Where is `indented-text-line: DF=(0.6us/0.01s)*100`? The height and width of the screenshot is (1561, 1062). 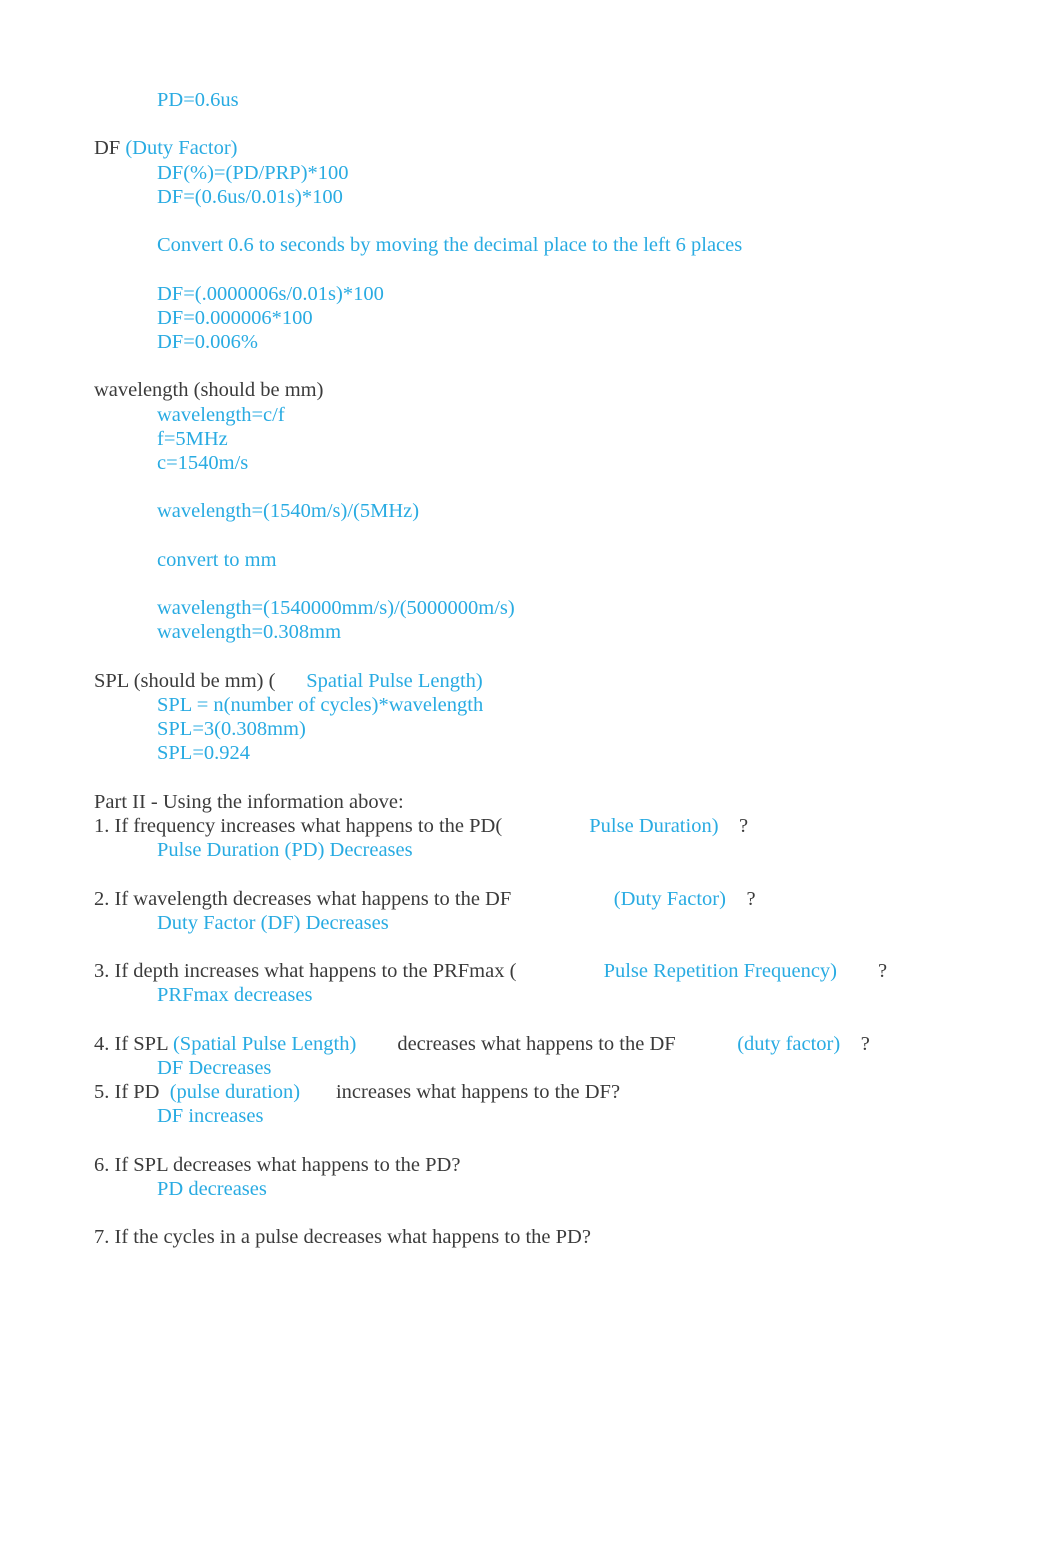 indented-text-line: DF=(0.6us/0.01s)*100 is located at coordinates (539, 197).